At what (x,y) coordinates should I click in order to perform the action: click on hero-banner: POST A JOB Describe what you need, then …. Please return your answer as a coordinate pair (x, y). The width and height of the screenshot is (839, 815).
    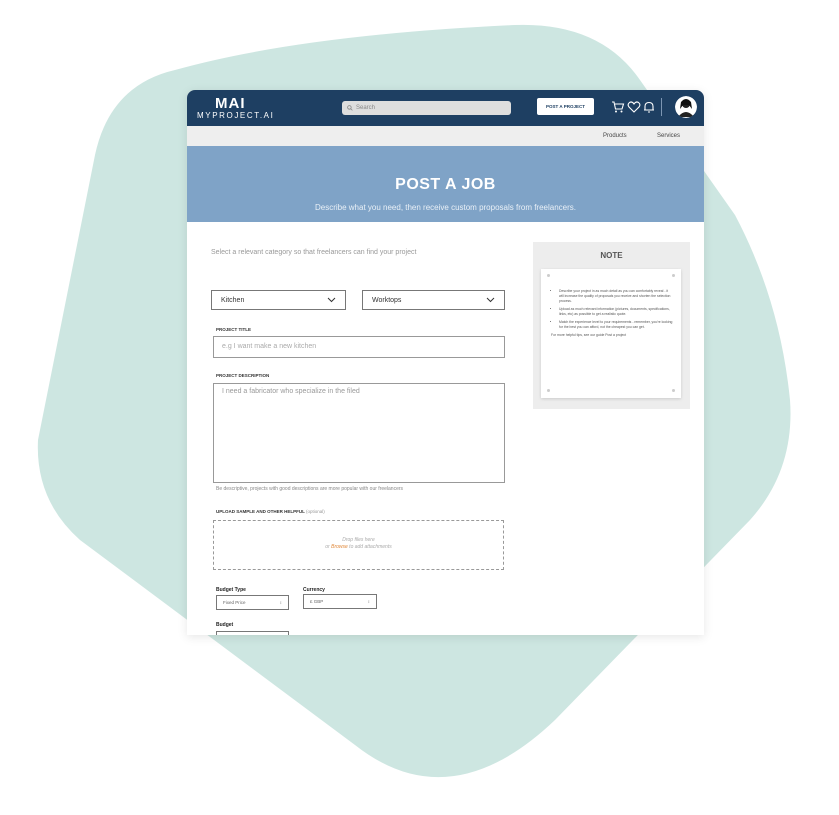
    Looking at the image, I should click on (445, 184).